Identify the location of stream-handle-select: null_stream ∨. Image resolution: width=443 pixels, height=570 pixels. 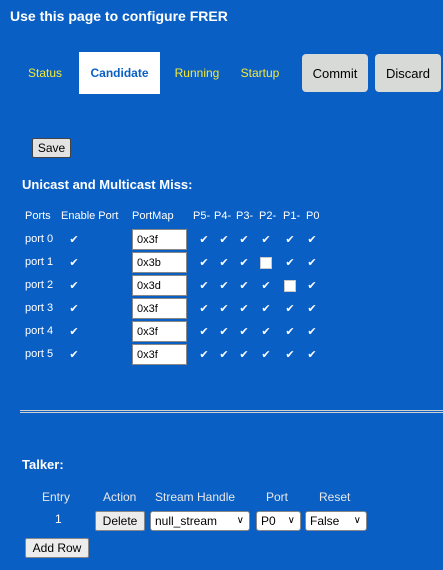
(200, 521).